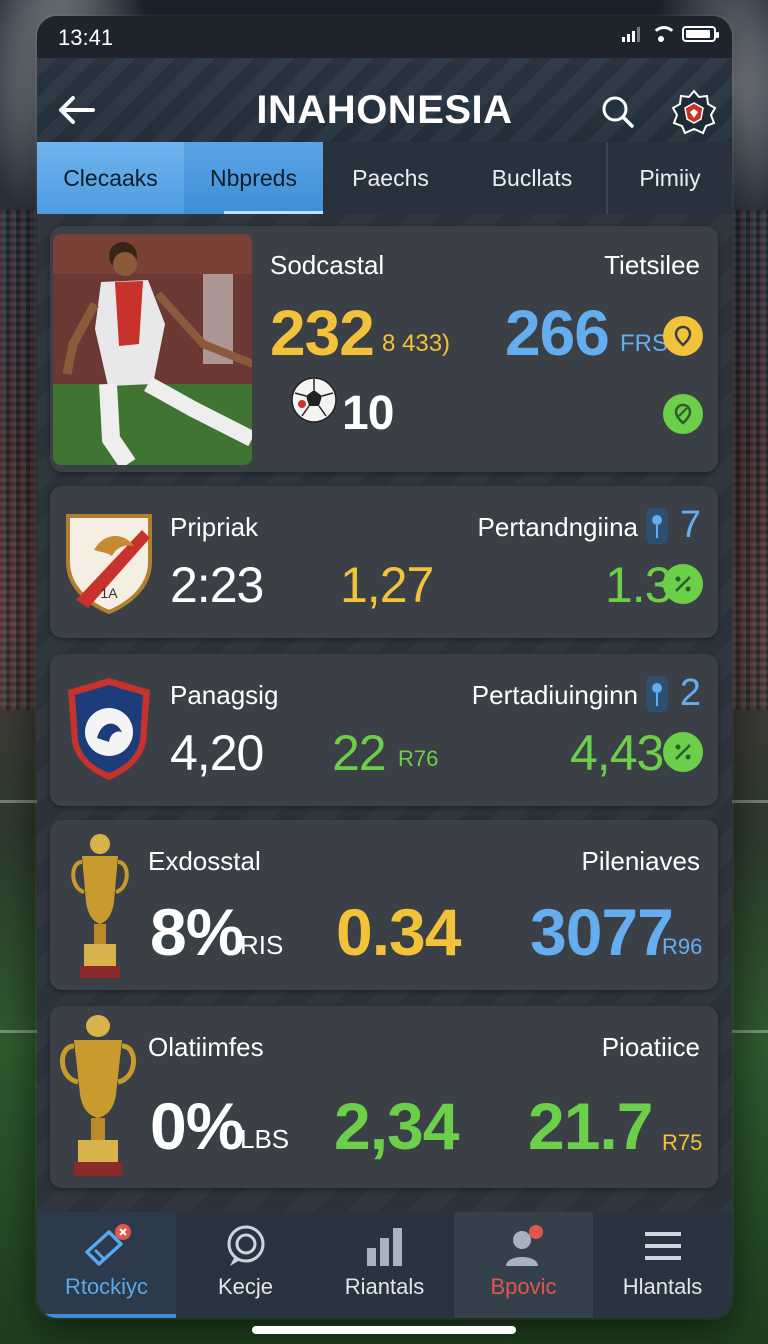 The image size is (768, 1344). Describe the element at coordinates (359, 753) in the screenshot. I see `stat-value: 22` at that location.